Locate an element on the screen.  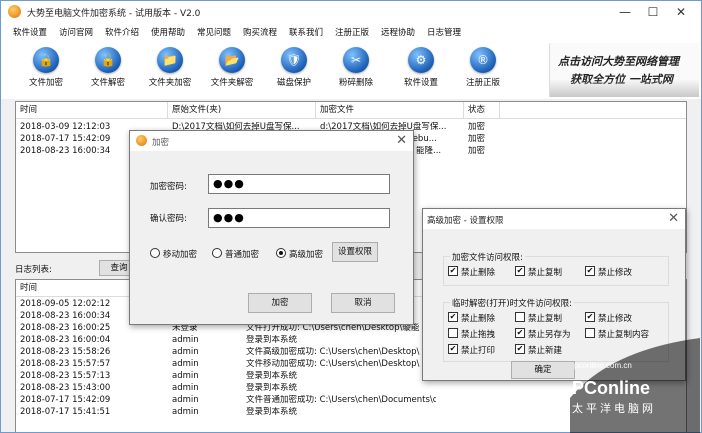
g1-forbid-copy-label: 禁止复制 is located at coordinates (545, 272).